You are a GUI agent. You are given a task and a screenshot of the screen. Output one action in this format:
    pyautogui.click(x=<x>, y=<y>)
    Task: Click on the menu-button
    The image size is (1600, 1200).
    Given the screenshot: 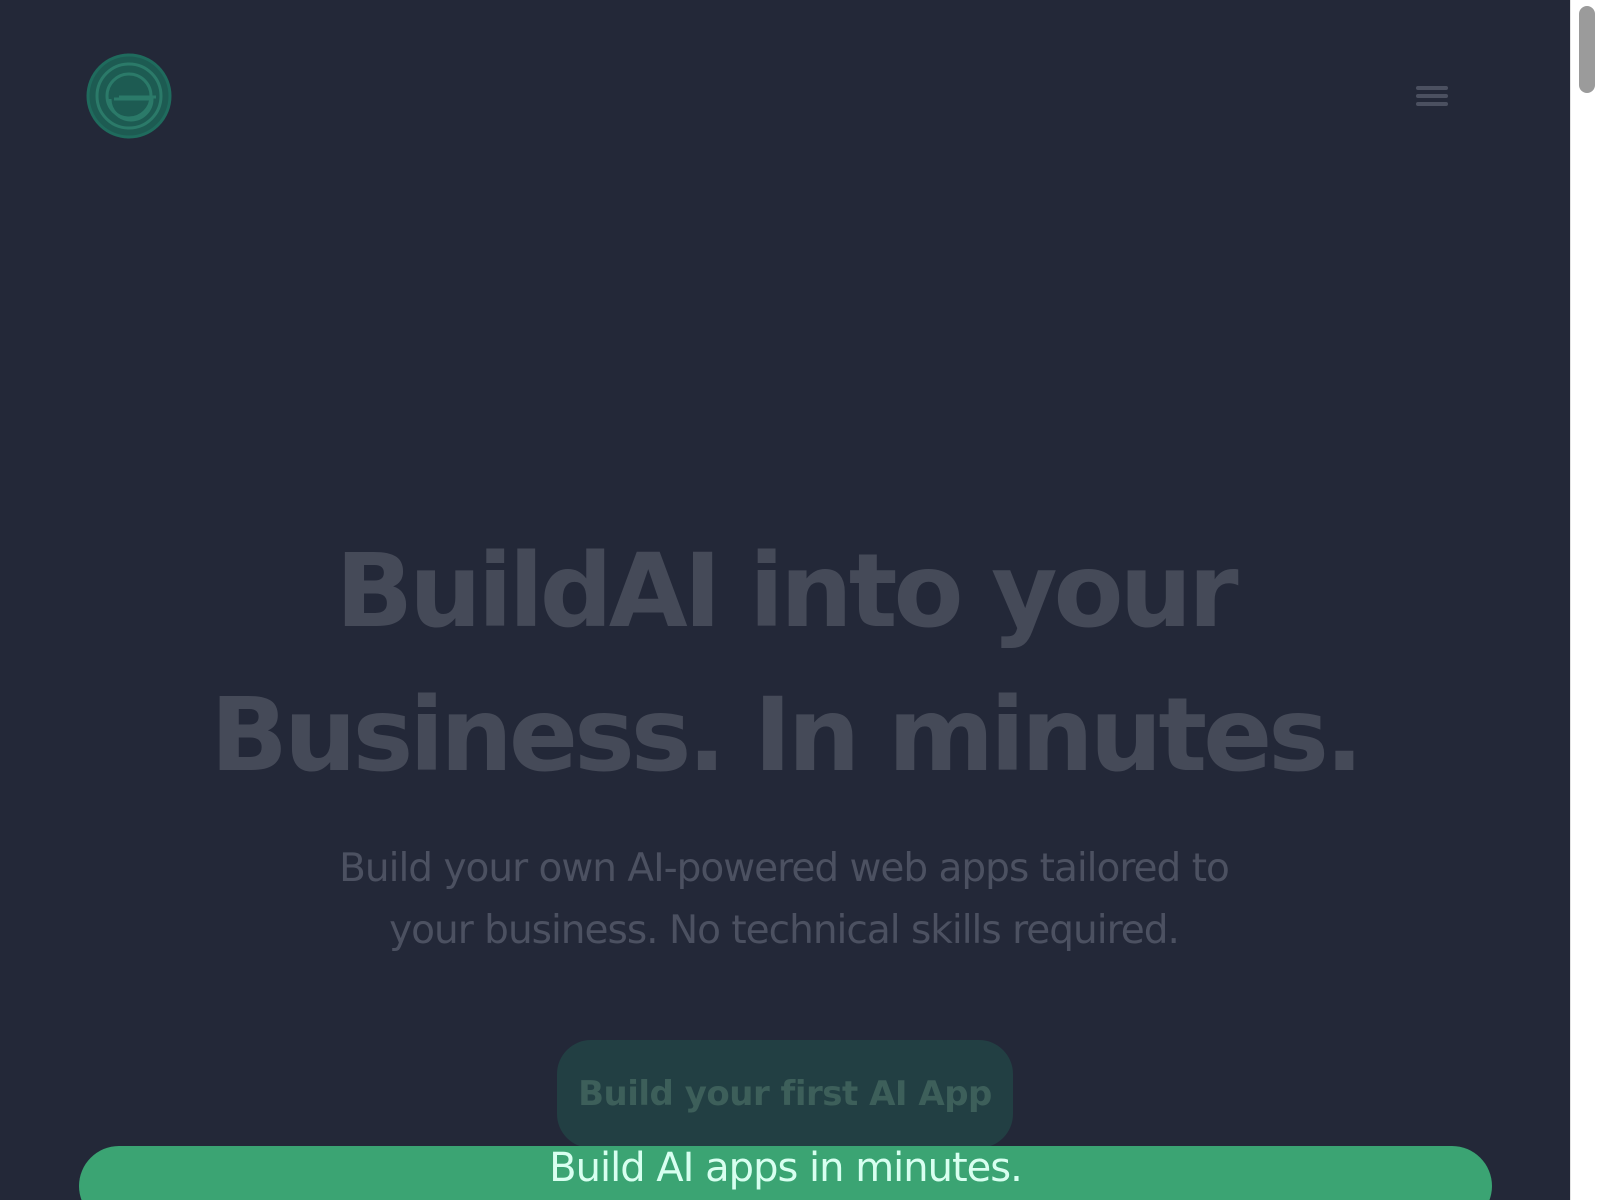 What is the action you would take?
    pyautogui.click(x=1432, y=96)
    